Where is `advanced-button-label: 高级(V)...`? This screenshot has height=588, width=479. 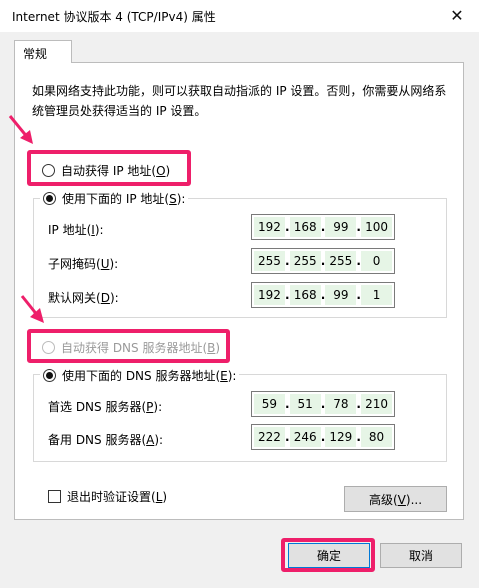 advanced-button-label: 高级(V)... is located at coordinates (395, 499).